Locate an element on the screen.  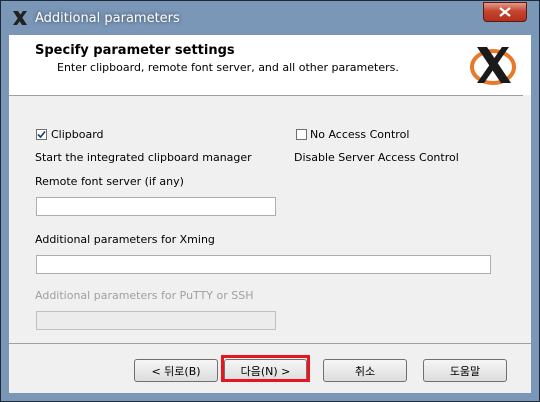
help-button: 도움말 is located at coordinates (465, 370).